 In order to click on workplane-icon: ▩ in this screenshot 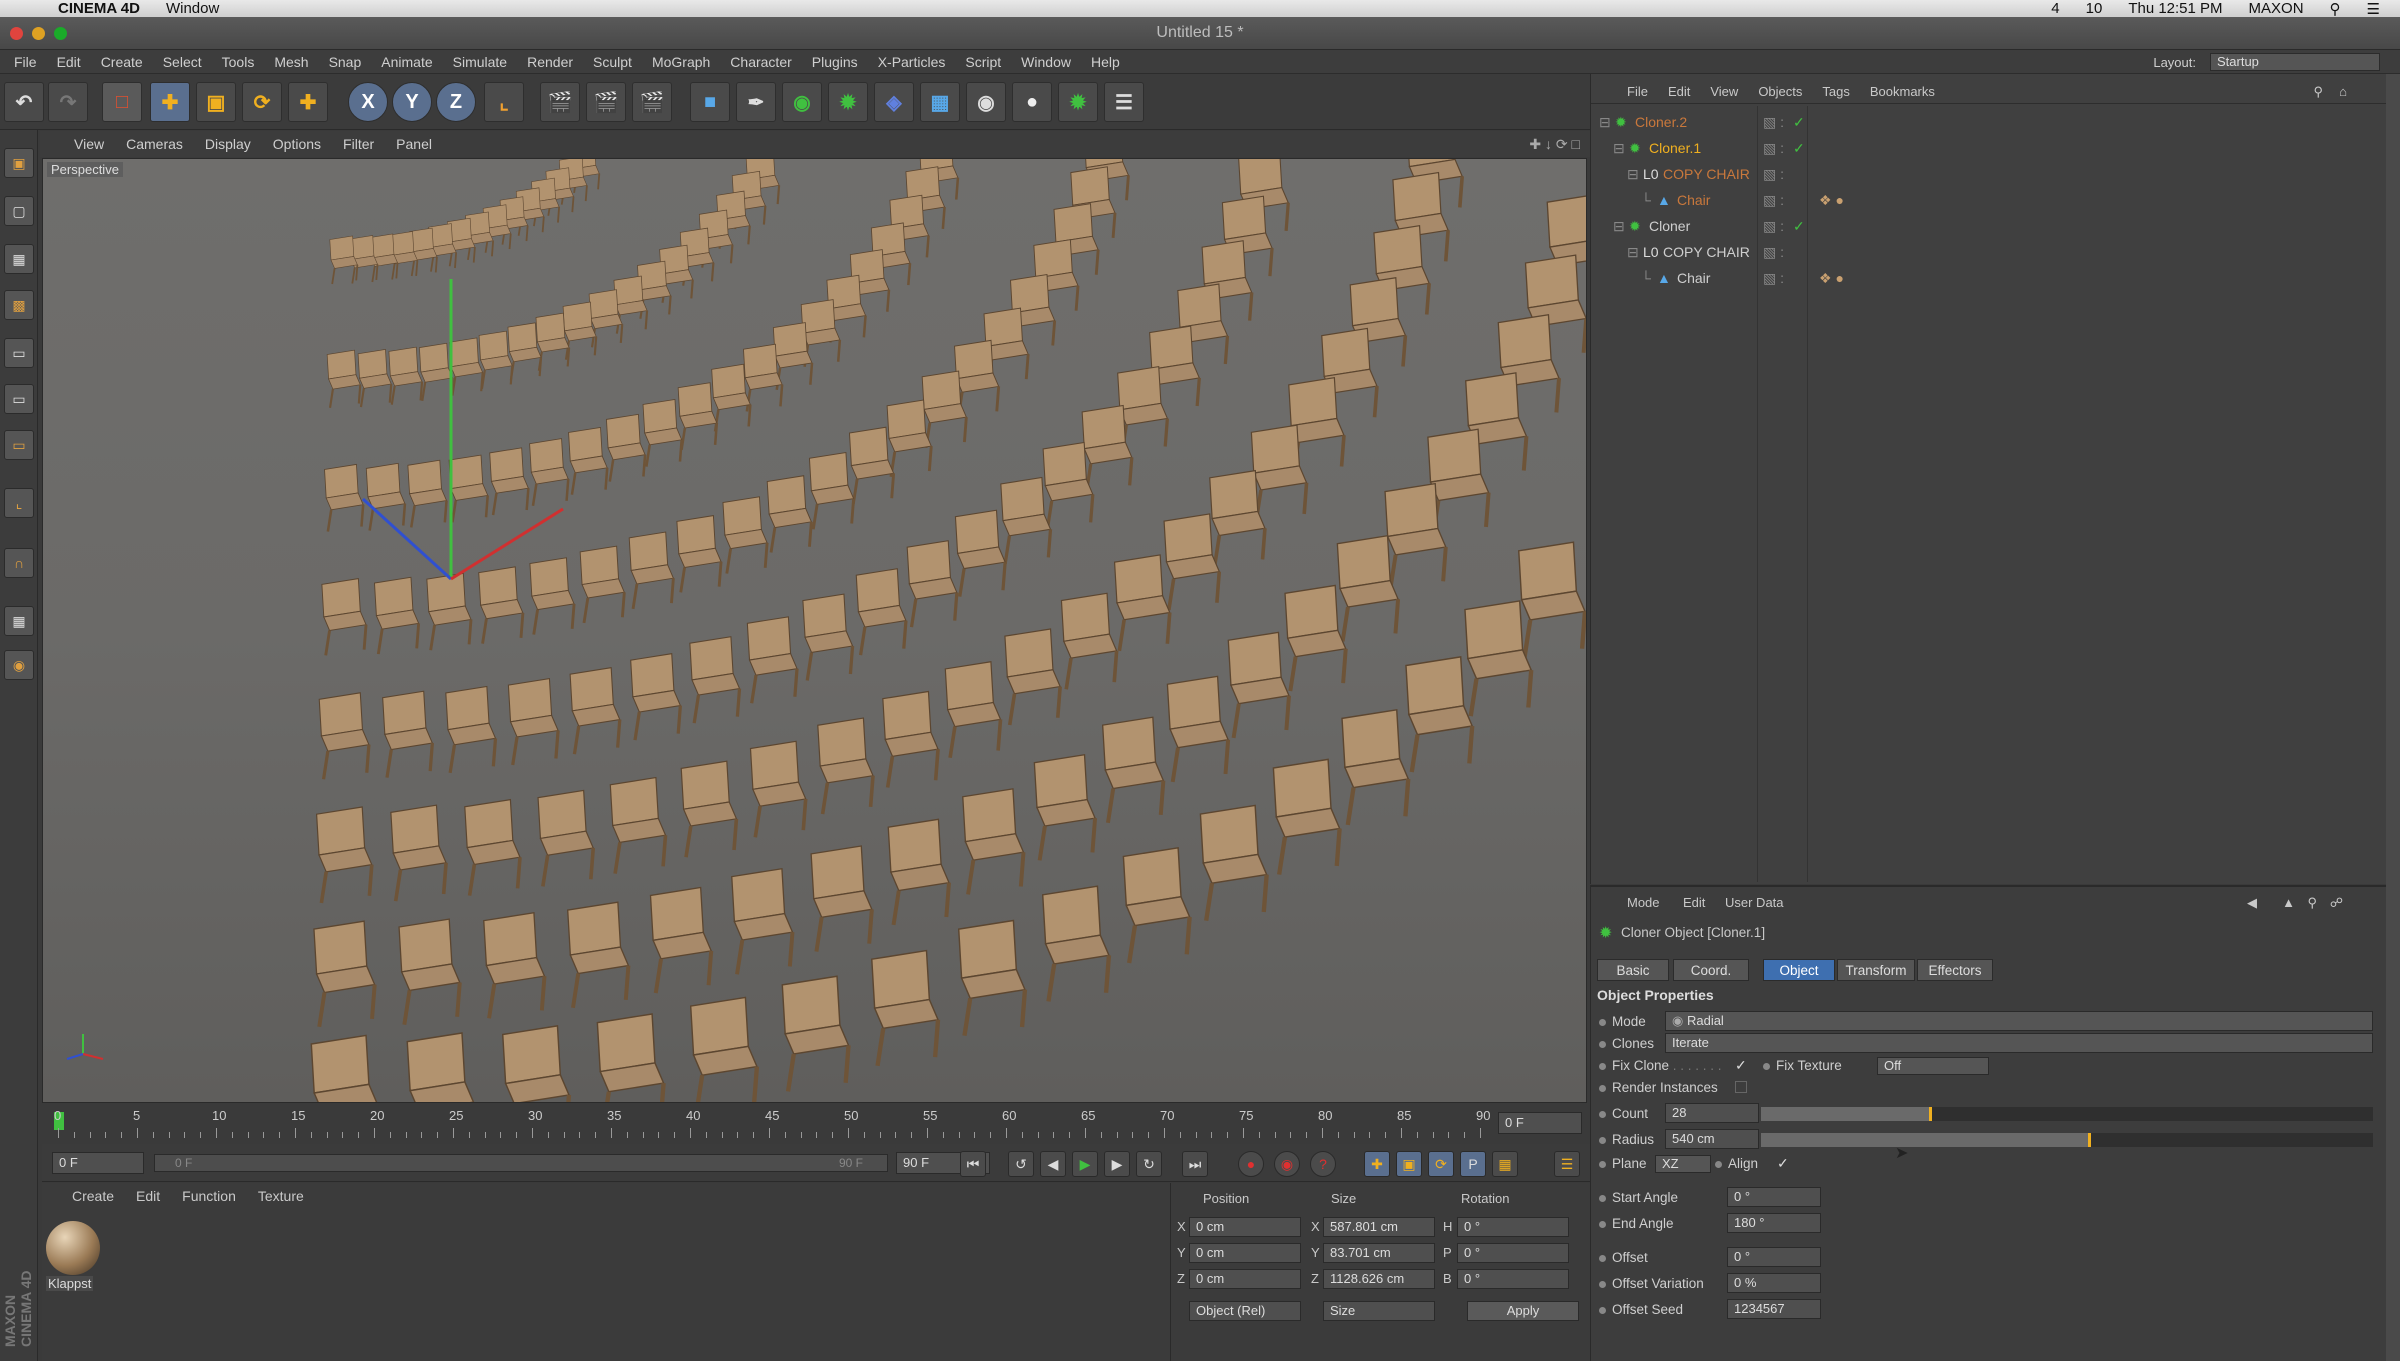, I will do `click(19, 305)`.